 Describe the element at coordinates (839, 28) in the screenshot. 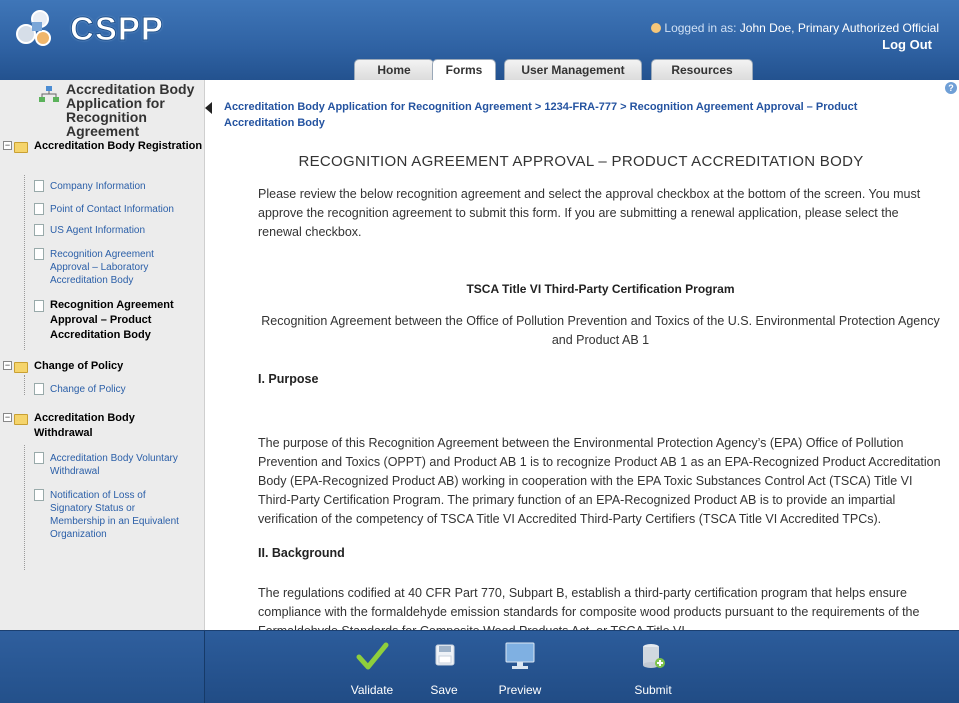

I see `login-user: John Doe, Primary Authorized Official` at that location.